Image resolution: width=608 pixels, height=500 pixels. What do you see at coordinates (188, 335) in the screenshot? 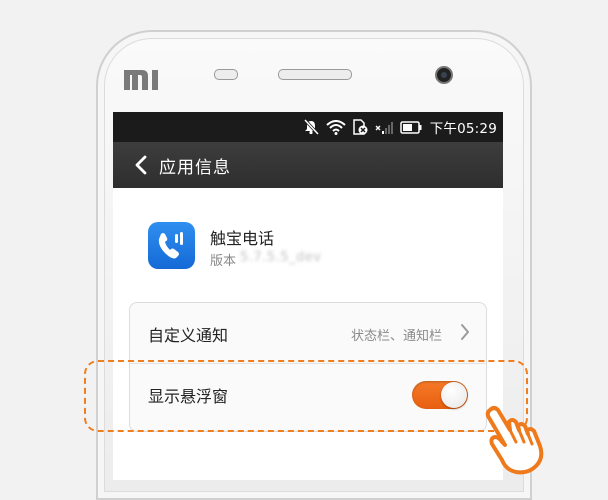
I see `custom-notification-label: 自定义通知` at bounding box center [188, 335].